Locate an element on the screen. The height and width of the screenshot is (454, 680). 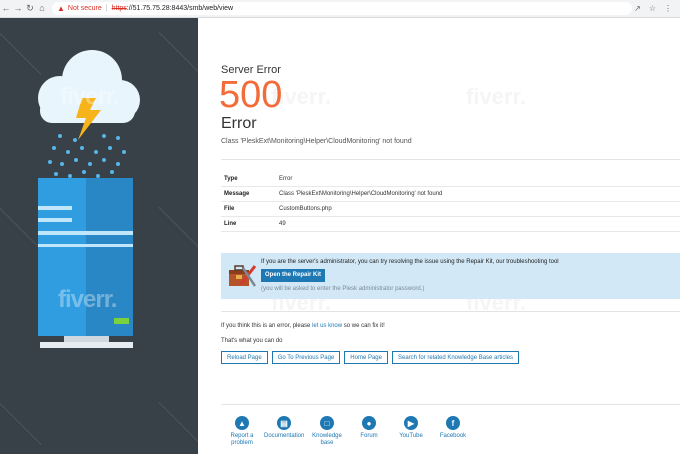
previous-page-button: Go To Previous Page is located at coordinates (306, 357).